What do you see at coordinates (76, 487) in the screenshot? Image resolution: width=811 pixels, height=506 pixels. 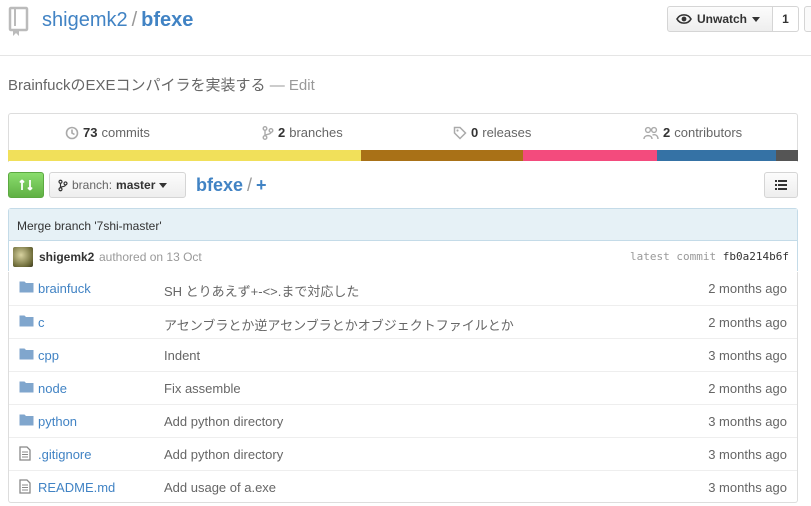 I see `file-name-link: README.md` at bounding box center [76, 487].